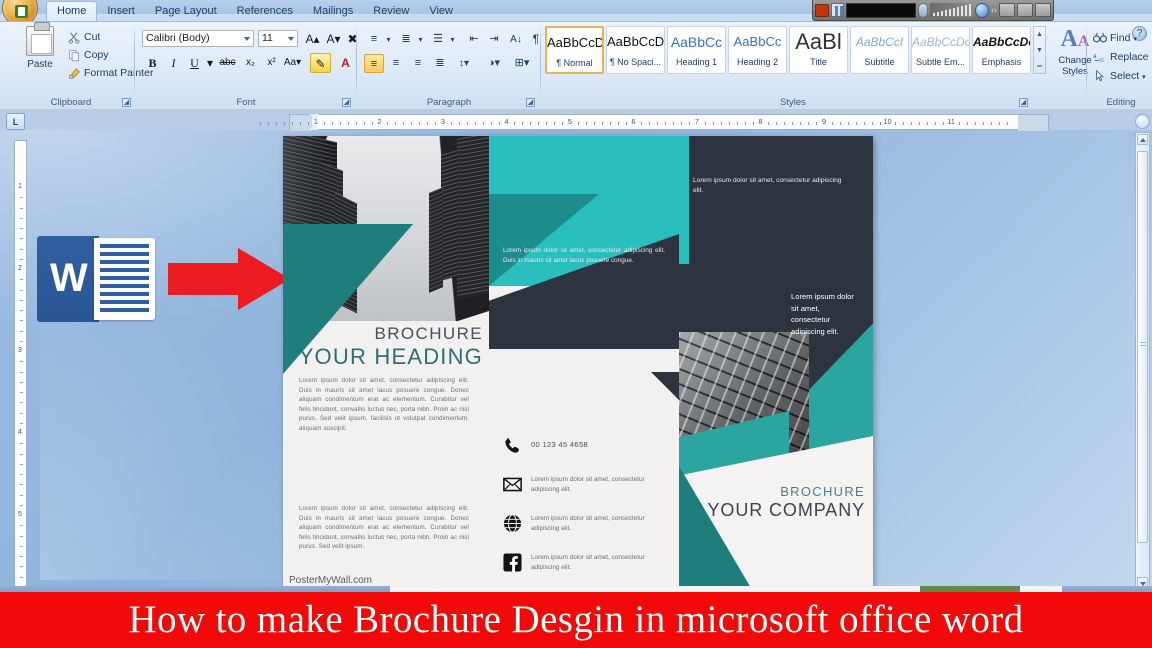 This screenshot has height=648, width=1152. I want to click on justify-button: ≣, so click(440, 63).